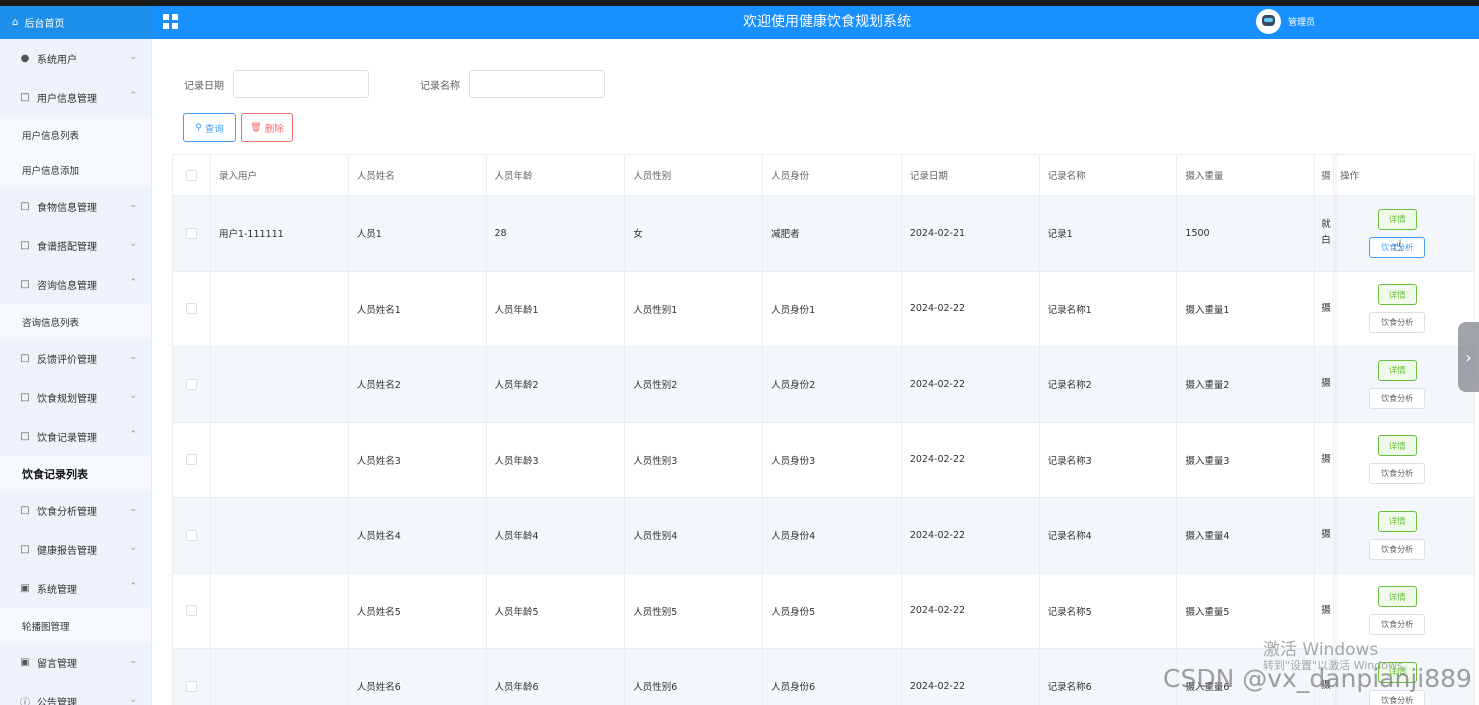 The height and width of the screenshot is (705, 1479). Describe the element at coordinates (832, 308) in the screenshot. I see `cell-identity: 人员身份1` at that location.